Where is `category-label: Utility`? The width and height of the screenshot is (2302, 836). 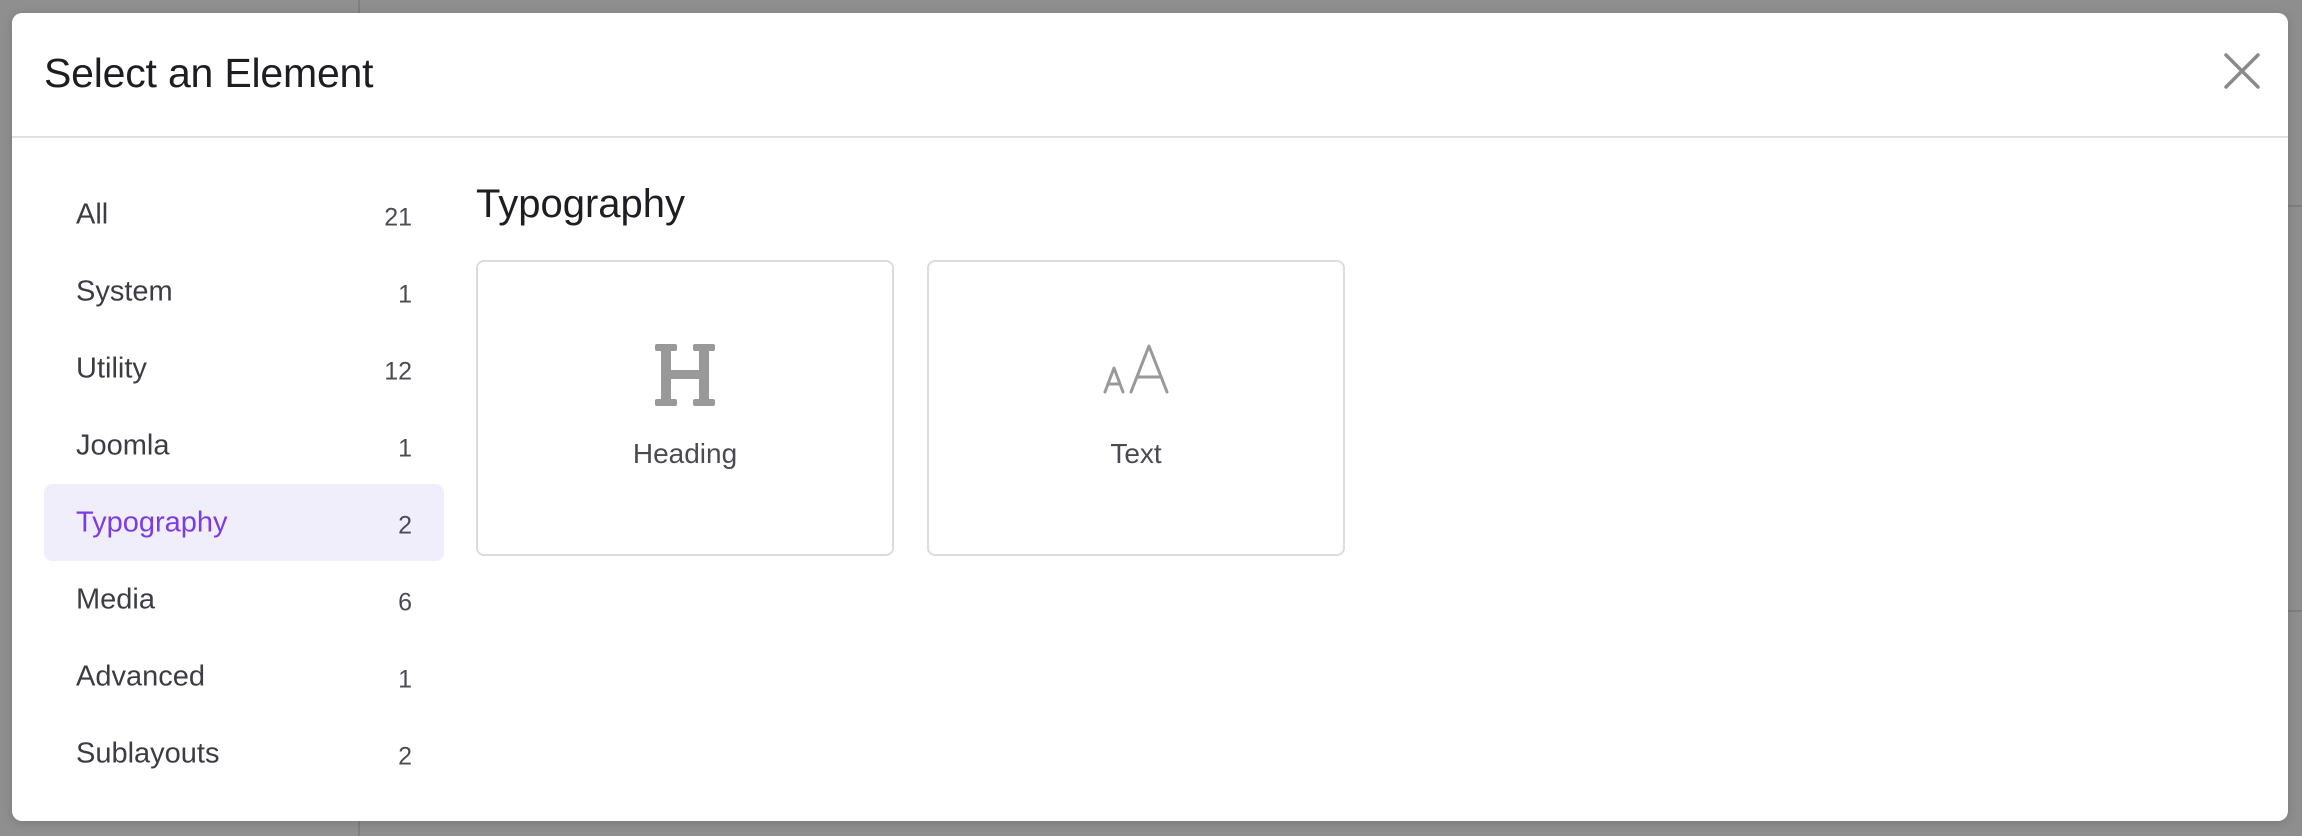 category-label: Utility is located at coordinates (111, 368).